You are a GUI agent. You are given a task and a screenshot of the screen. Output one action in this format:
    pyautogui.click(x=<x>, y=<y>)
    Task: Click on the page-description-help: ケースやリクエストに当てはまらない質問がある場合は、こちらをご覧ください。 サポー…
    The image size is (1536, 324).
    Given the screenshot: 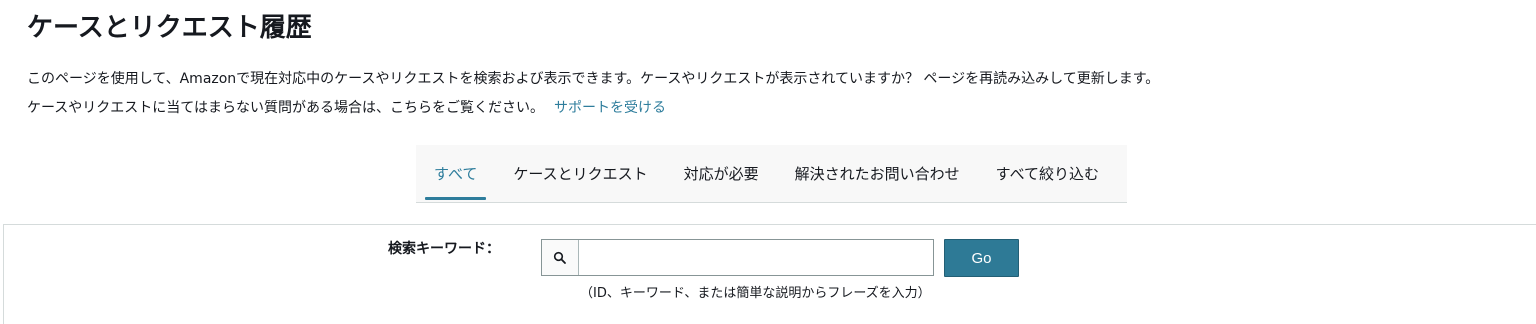 What is the action you would take?
    pyautogui.click(x=346, y=108)
    